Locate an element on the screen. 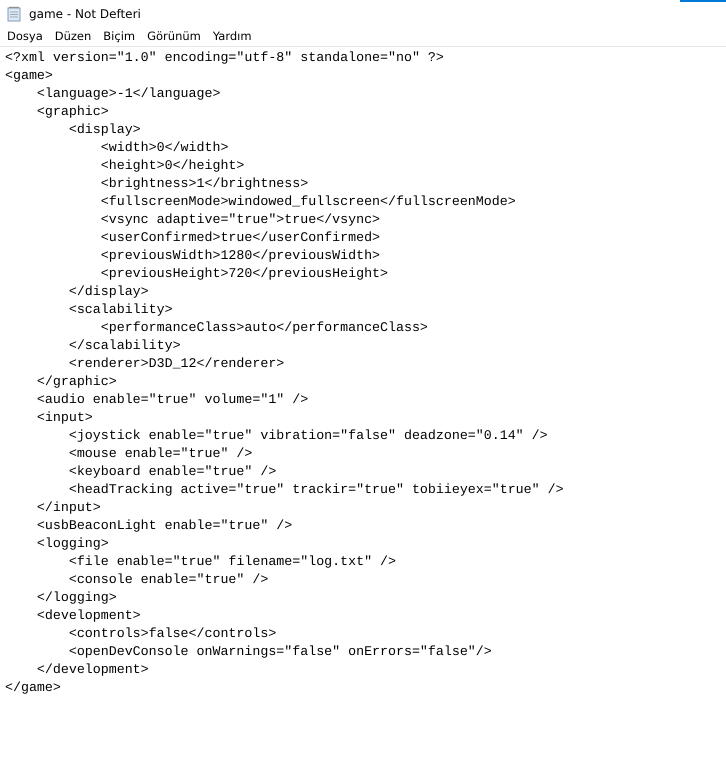  code-line: <keyboard enable="true" /> is located at coordinates (172, 472).